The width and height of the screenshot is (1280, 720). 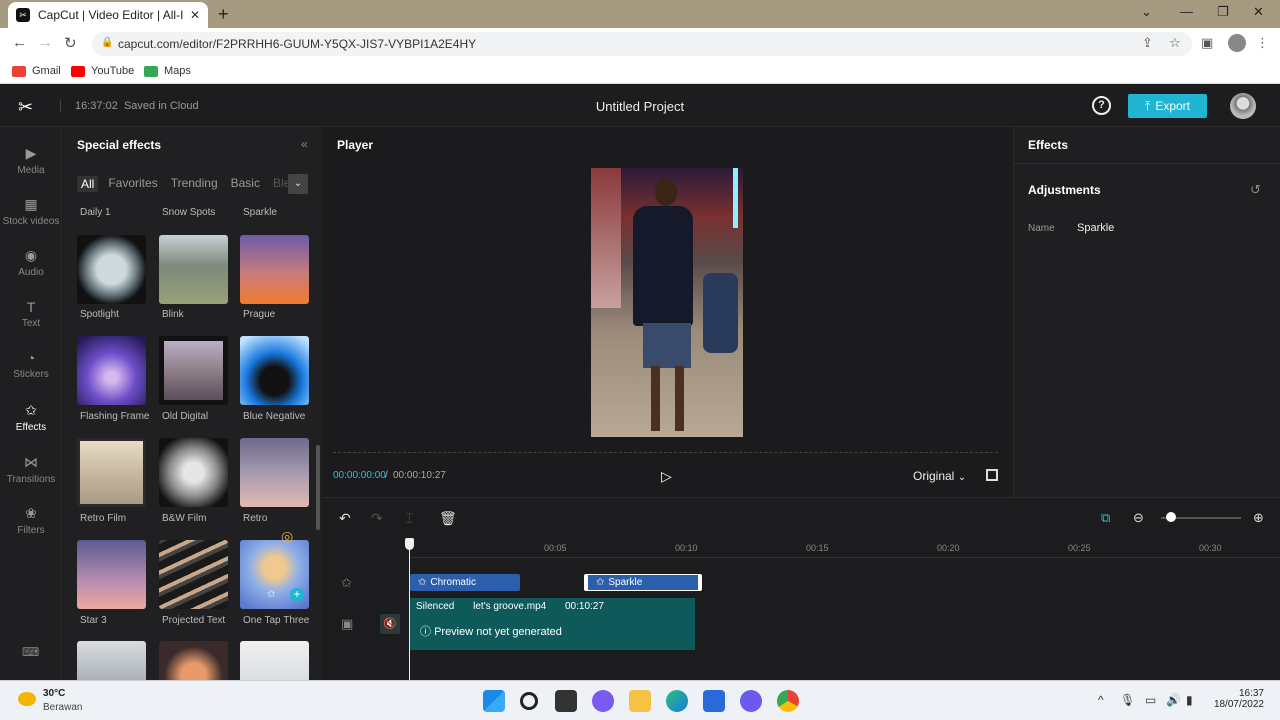 I want to click on zoom-in-icon: ⊕, so click(x=1258, y=518).